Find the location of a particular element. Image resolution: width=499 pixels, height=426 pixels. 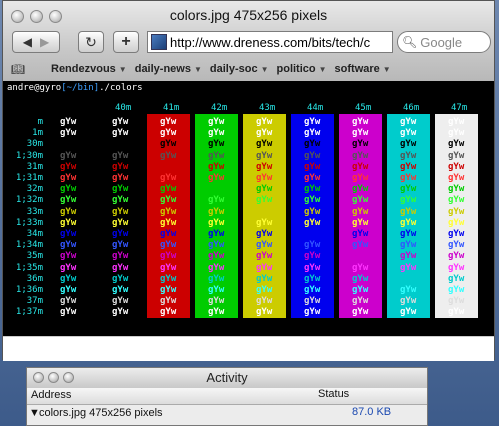

bookmark-daily-news: daily-news ▼ is located at coordinates (168, 69).